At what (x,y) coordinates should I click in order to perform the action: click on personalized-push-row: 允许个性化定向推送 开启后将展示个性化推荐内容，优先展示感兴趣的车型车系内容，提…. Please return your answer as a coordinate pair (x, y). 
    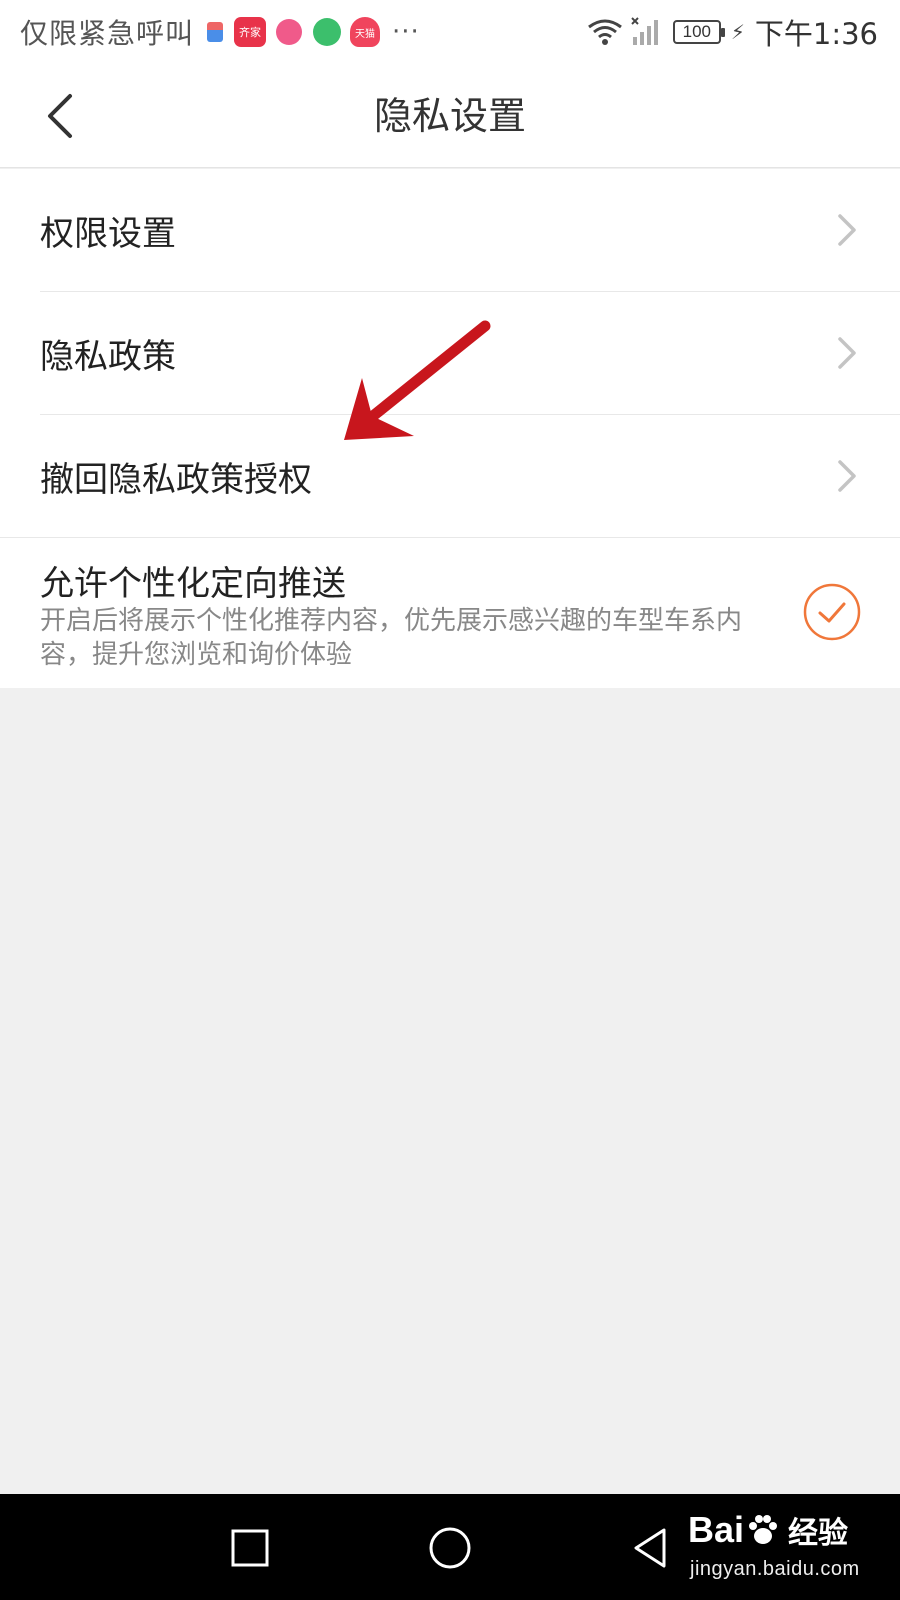
    Looking at the image, I should click on (450, 613).